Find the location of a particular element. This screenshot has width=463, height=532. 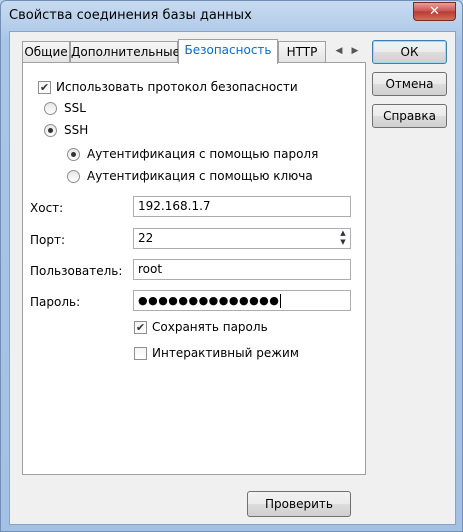

host-input: 192.168.1.7 is located at coordinates (242, 206).